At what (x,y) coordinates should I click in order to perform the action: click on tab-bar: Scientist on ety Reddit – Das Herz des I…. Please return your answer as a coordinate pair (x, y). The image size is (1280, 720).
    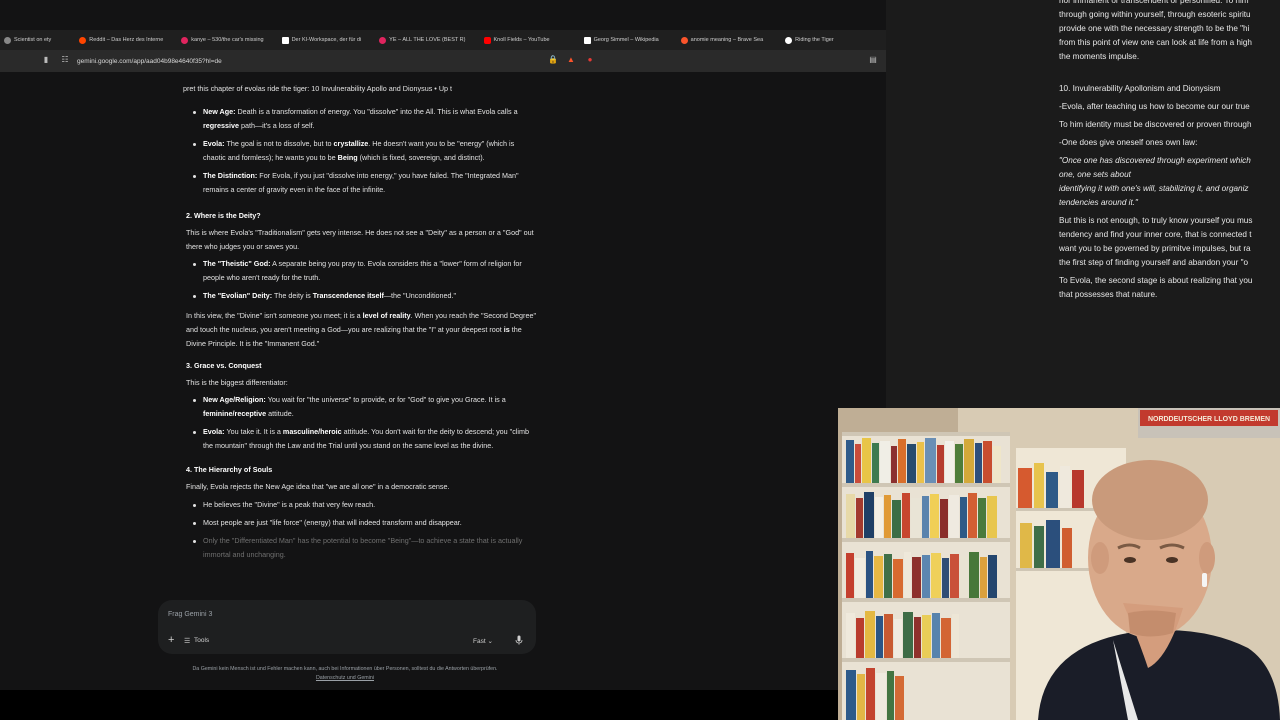
    Looking at the image, I should click on (443, 40).